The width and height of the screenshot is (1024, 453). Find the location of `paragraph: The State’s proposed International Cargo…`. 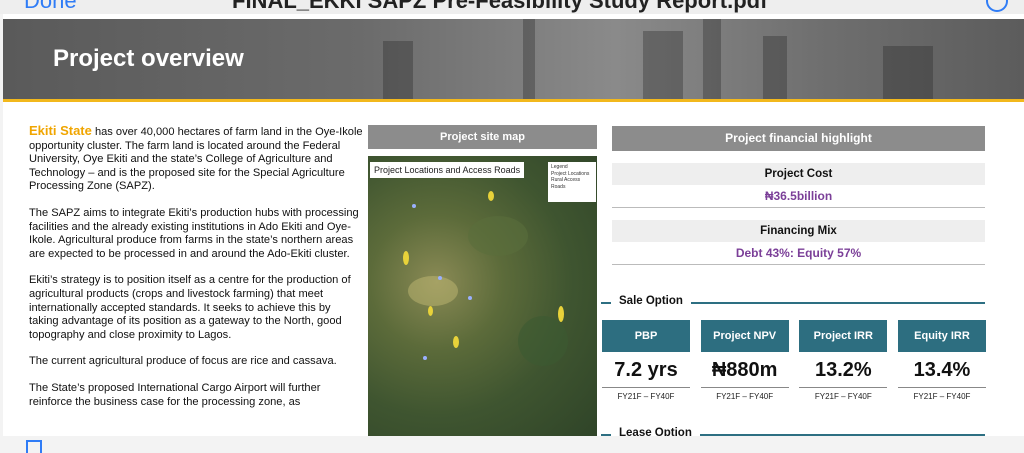

paragraph: The State’s proposed International Cargo… is located at coordinates (175, 394).